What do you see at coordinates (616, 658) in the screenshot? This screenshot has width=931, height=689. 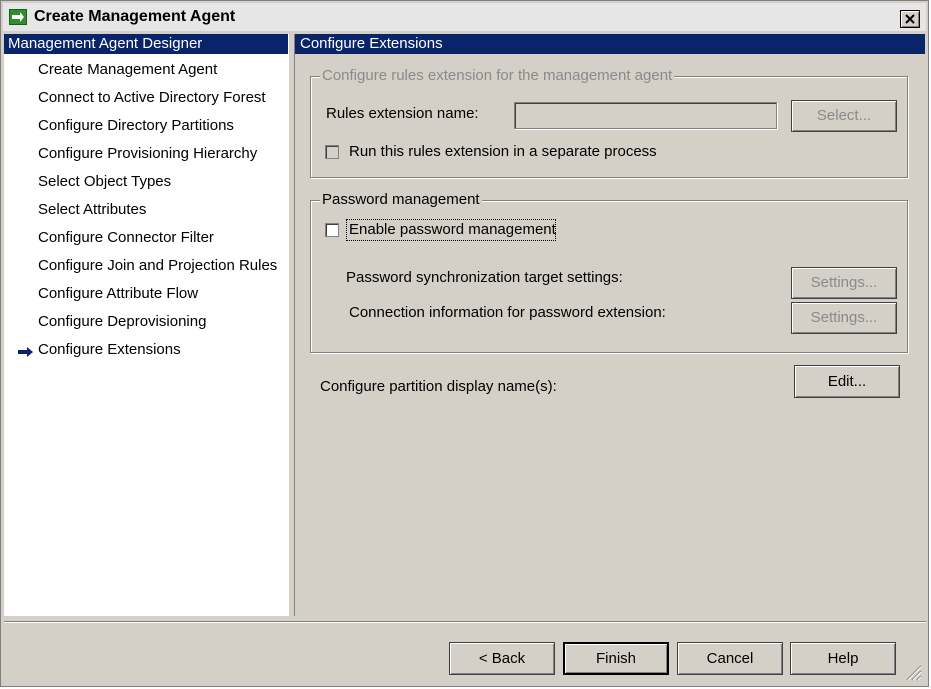 I see `finish-button: Finish` at bounding box center [616, 658].